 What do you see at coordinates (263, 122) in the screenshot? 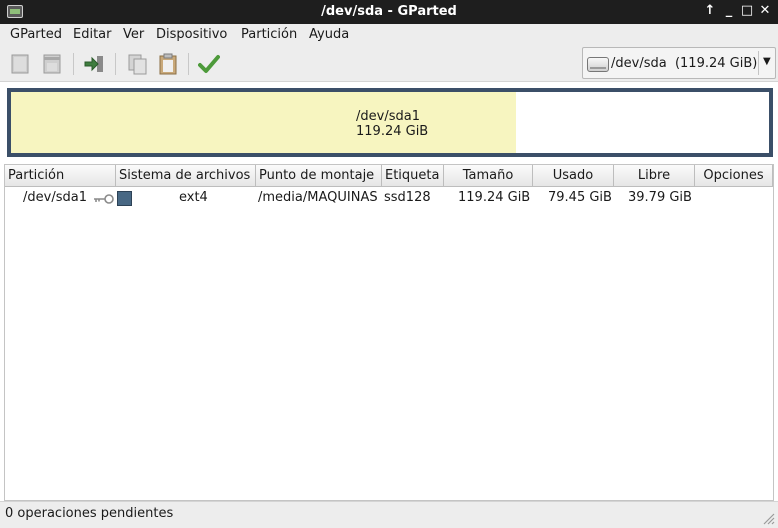
I see `partition-block-sda1: /dev/sda1 119.24 GiB` at bounding box center [263, 122].